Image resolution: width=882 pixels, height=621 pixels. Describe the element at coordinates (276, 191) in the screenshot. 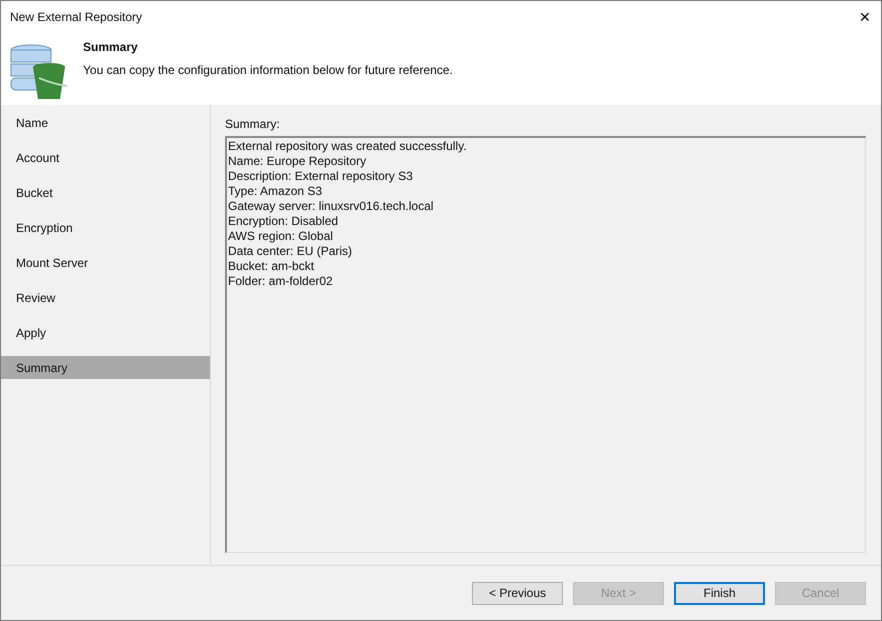

I see `summary-line: Type: Amazon S3` at that location.